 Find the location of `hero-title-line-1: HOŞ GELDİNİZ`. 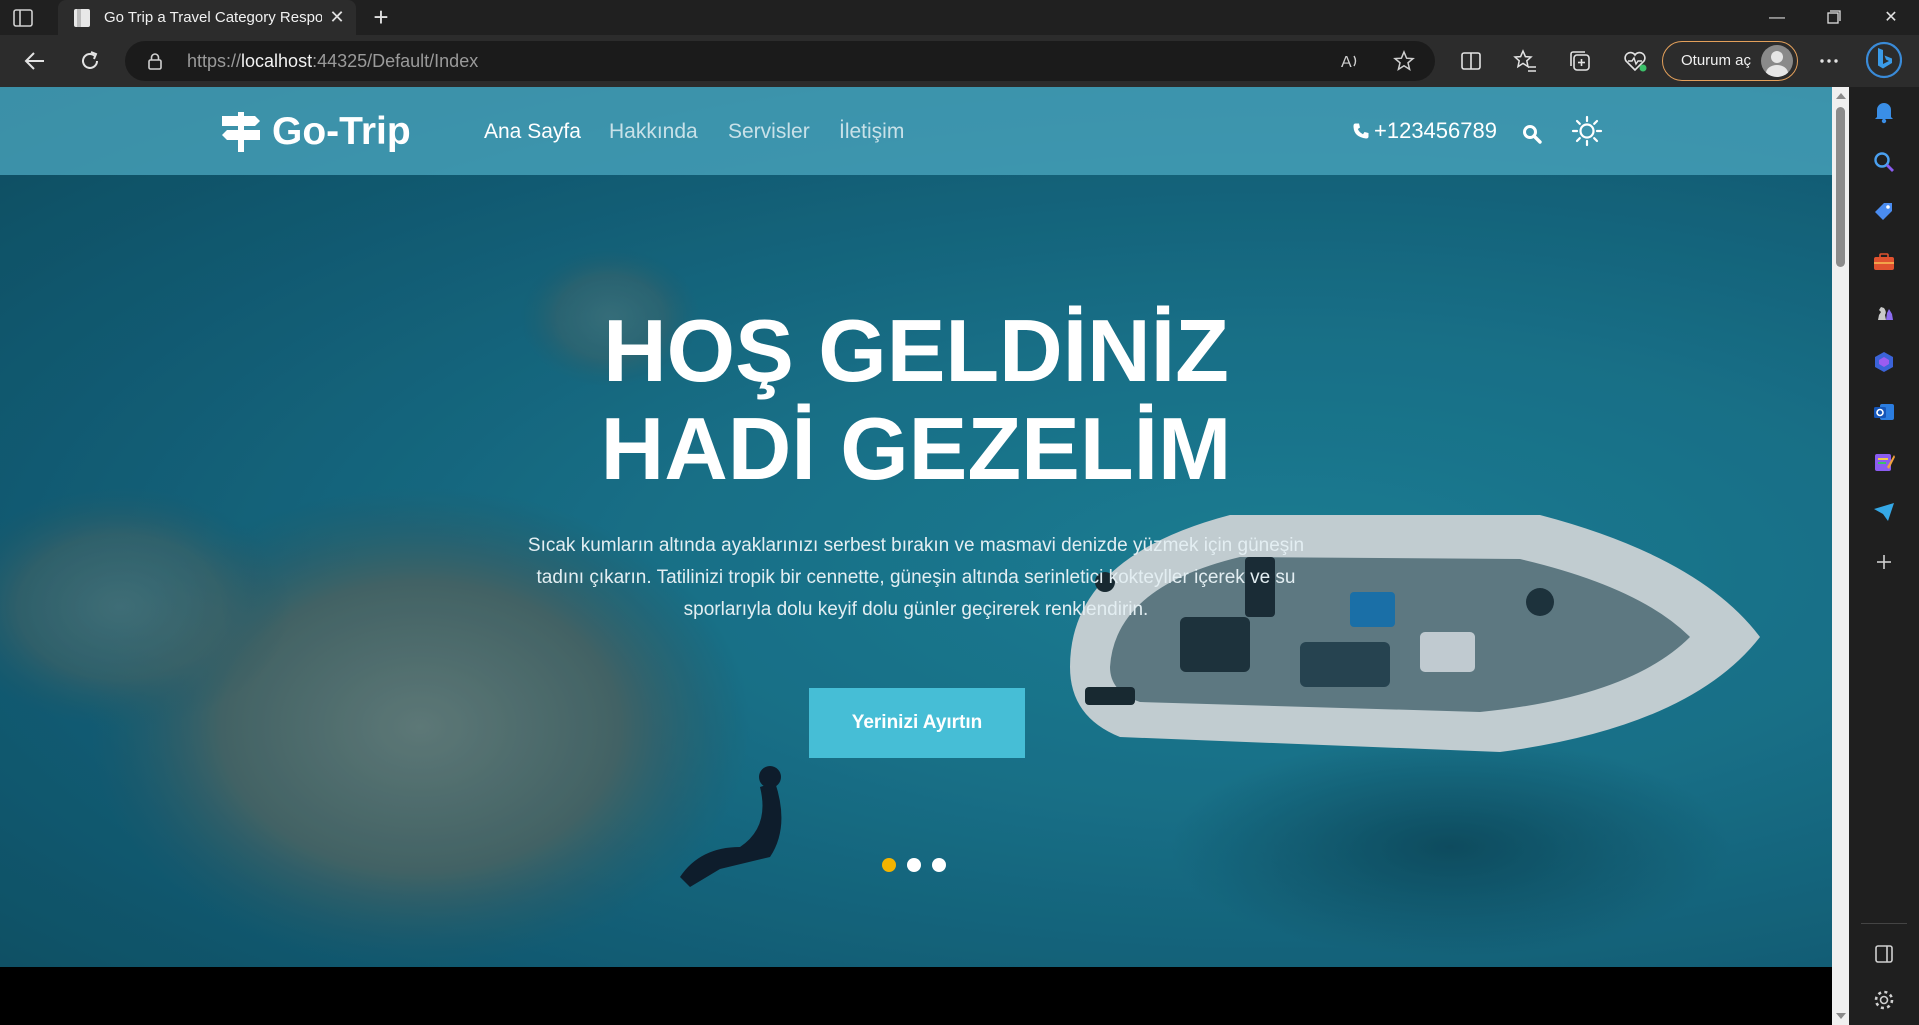

hero-title-line-1: HOŞ GELDİNİZ is located at coordinates (916, 350).